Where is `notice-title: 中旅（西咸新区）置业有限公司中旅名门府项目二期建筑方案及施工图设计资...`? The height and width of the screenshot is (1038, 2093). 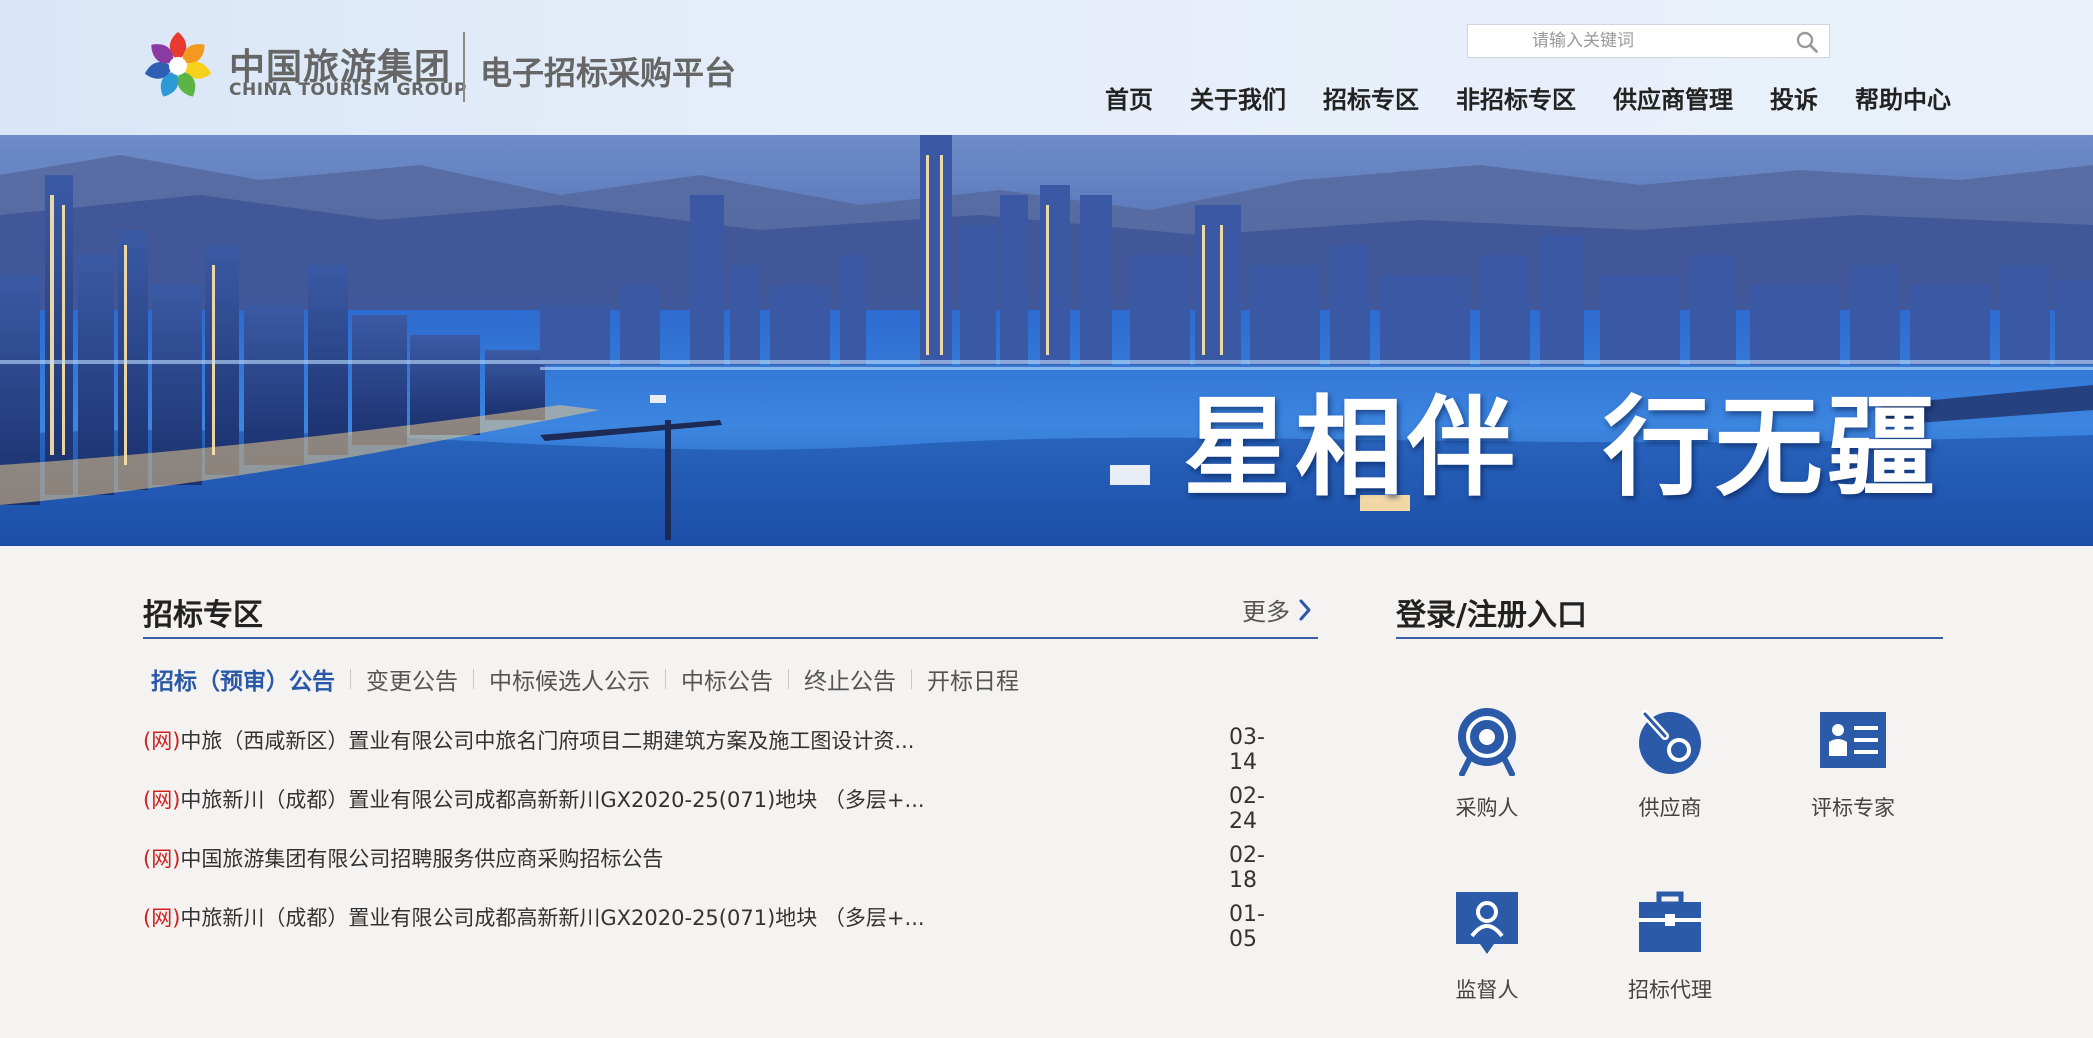
notice-title: 中旅（西咸新区）置业有限公司中旅名门府项目二期建筑方案及施工图设计资... is located at coordinates (547, 741).